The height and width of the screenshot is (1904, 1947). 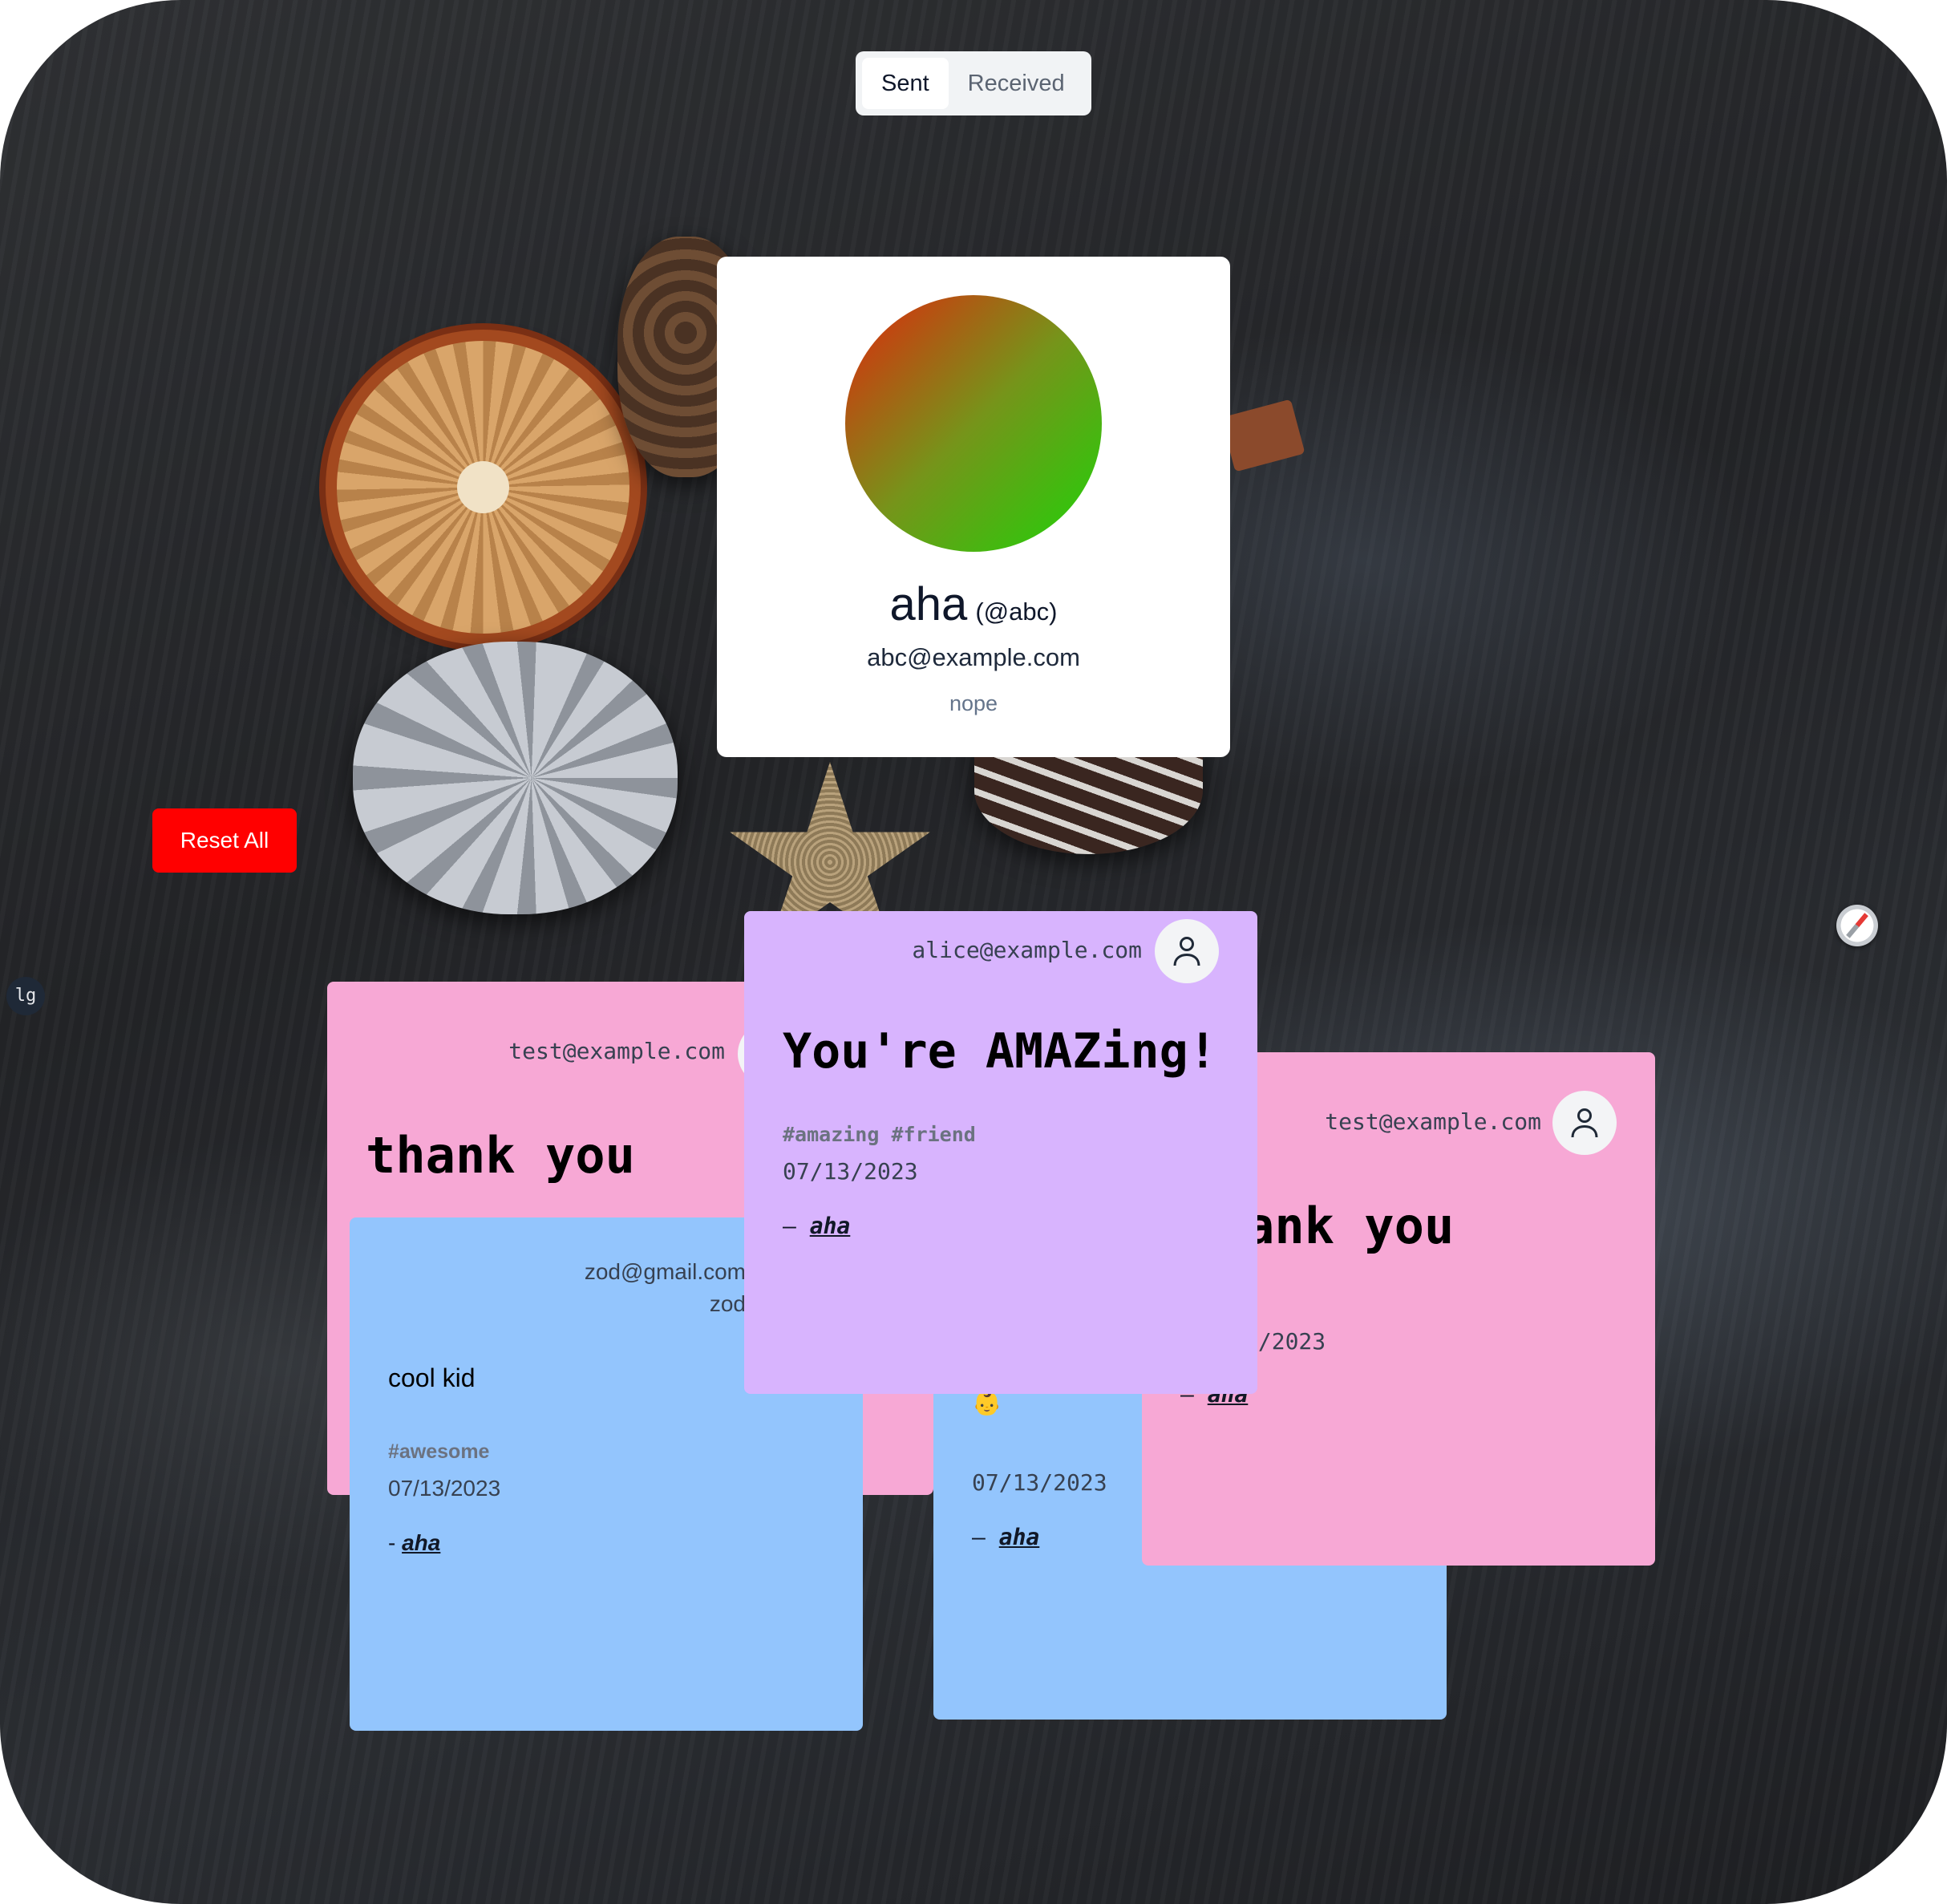 I want to click on reset-all-button: Reset All, so click(x=224, y=840).